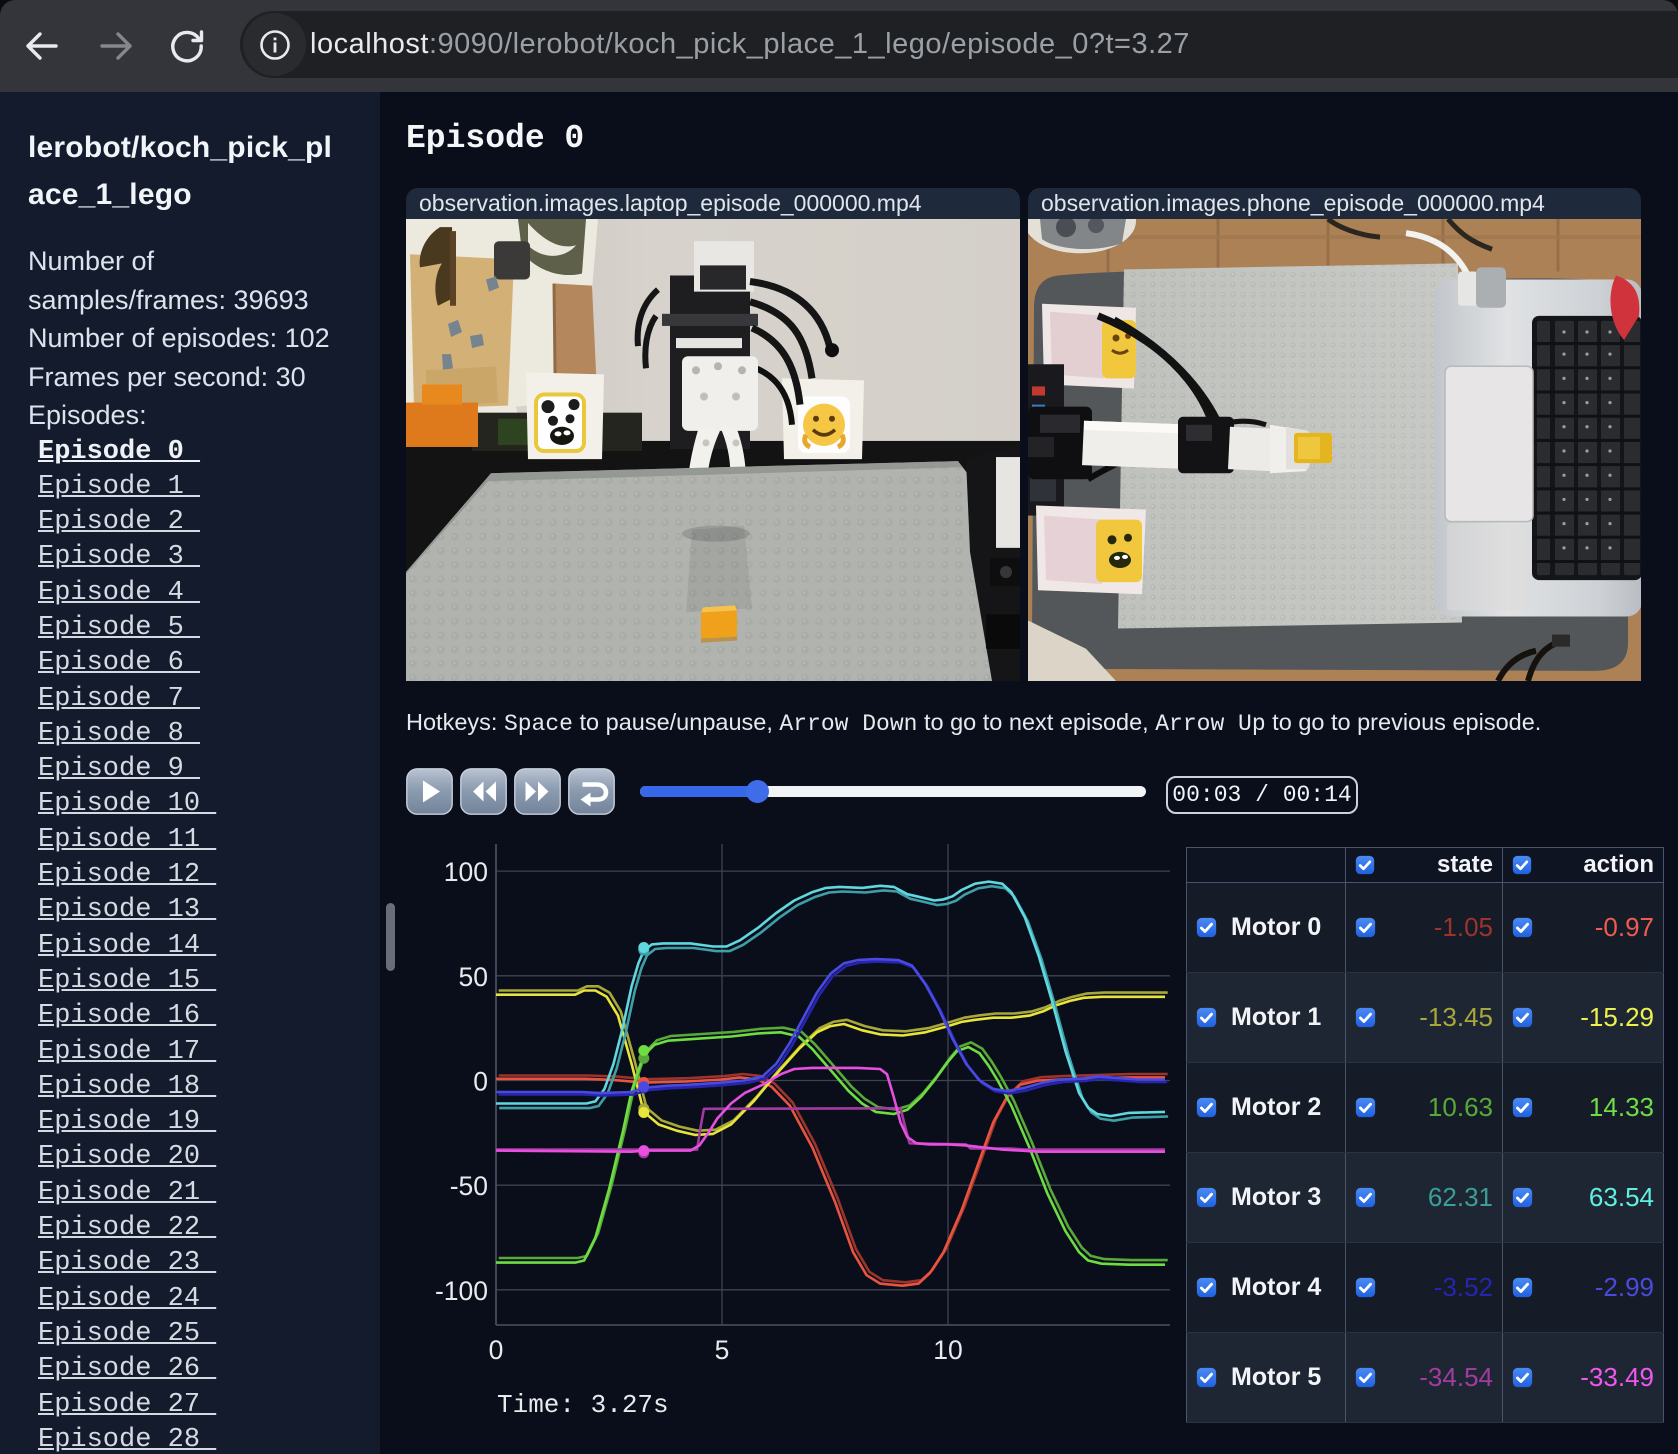 This screenshot has height=1454, width=1678. What do you see at coordinates (461, 1291) in the screenshot?
I see `svg-text: -100` at bounding box center [461, 1291].